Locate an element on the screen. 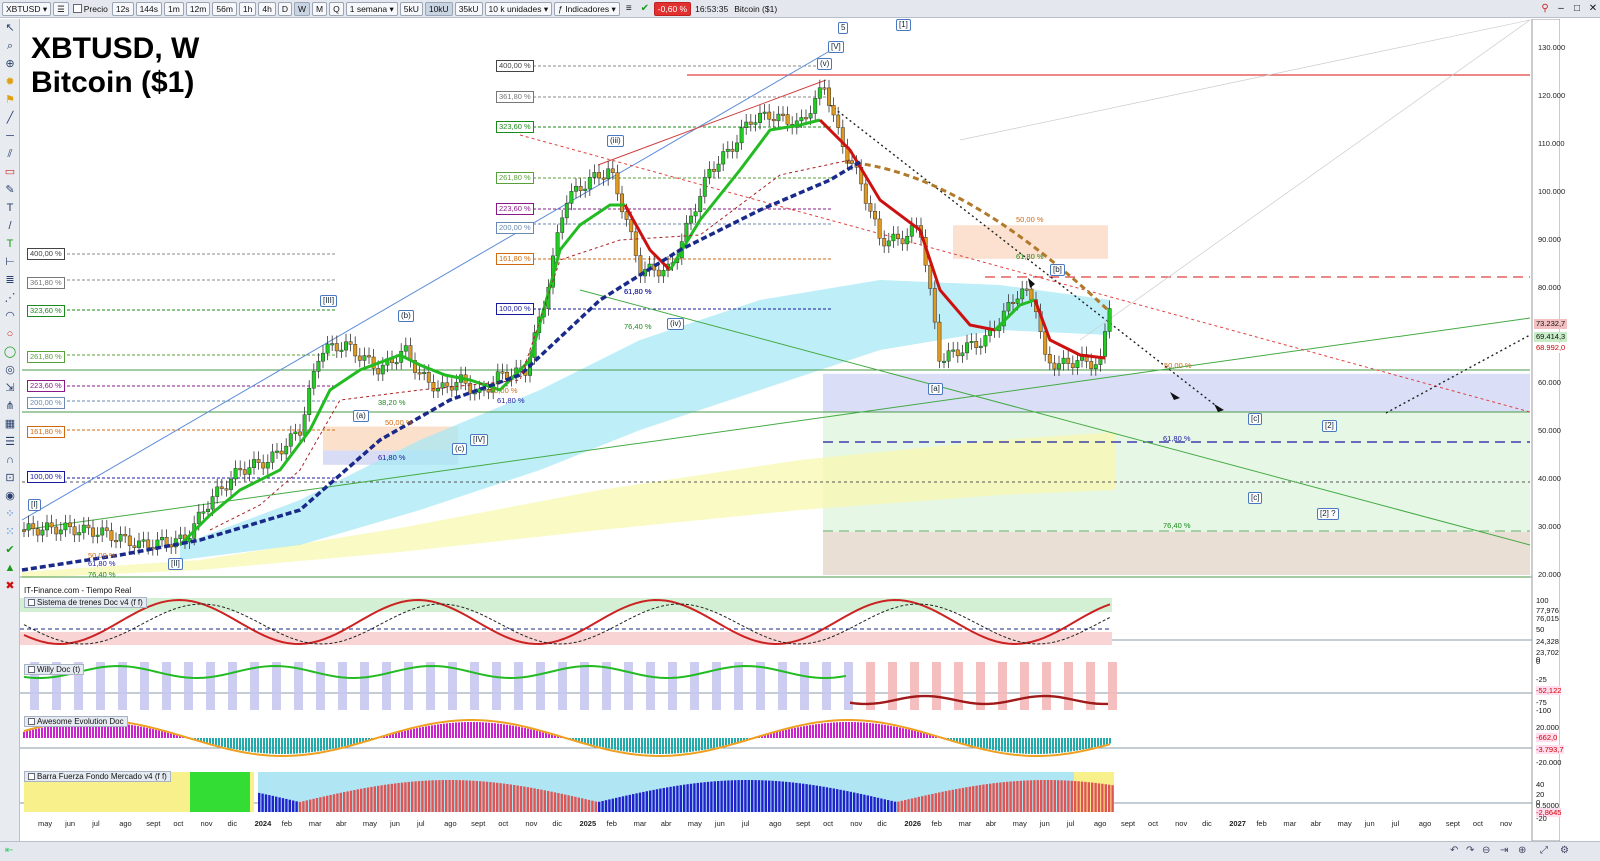 The height and width of the screenshot is (861, 1600). list-icon: ≡ is located at coordinates (629, 9).